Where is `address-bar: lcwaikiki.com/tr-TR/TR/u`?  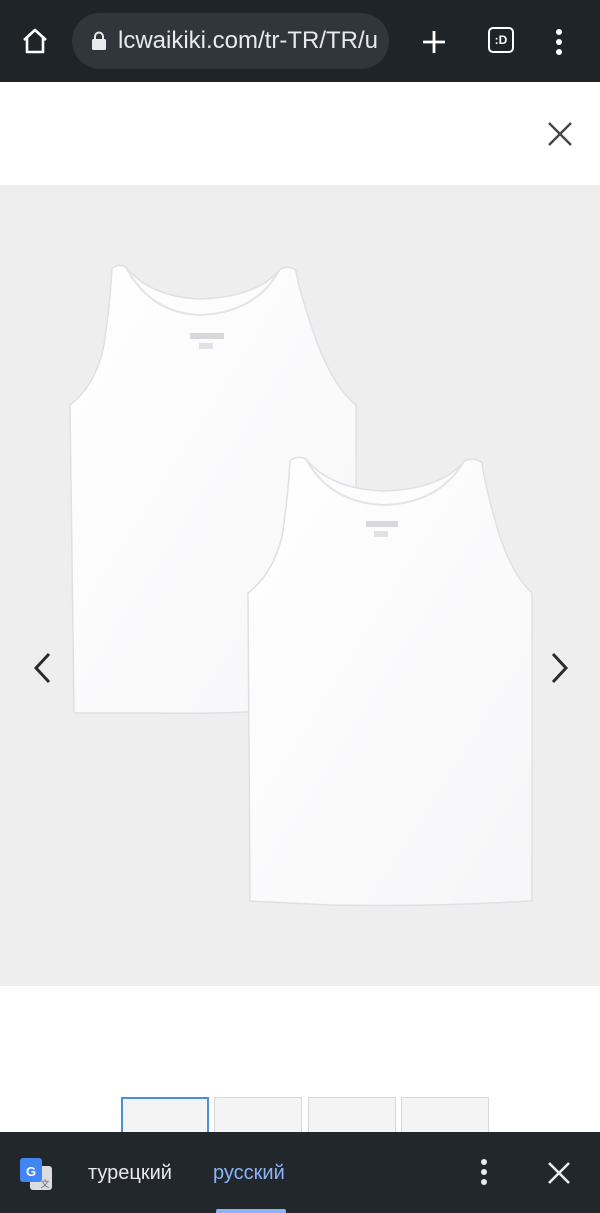 address-bar: lcwaikiki.com/tr-TR/TR/u is located at coordinates (230, 41).